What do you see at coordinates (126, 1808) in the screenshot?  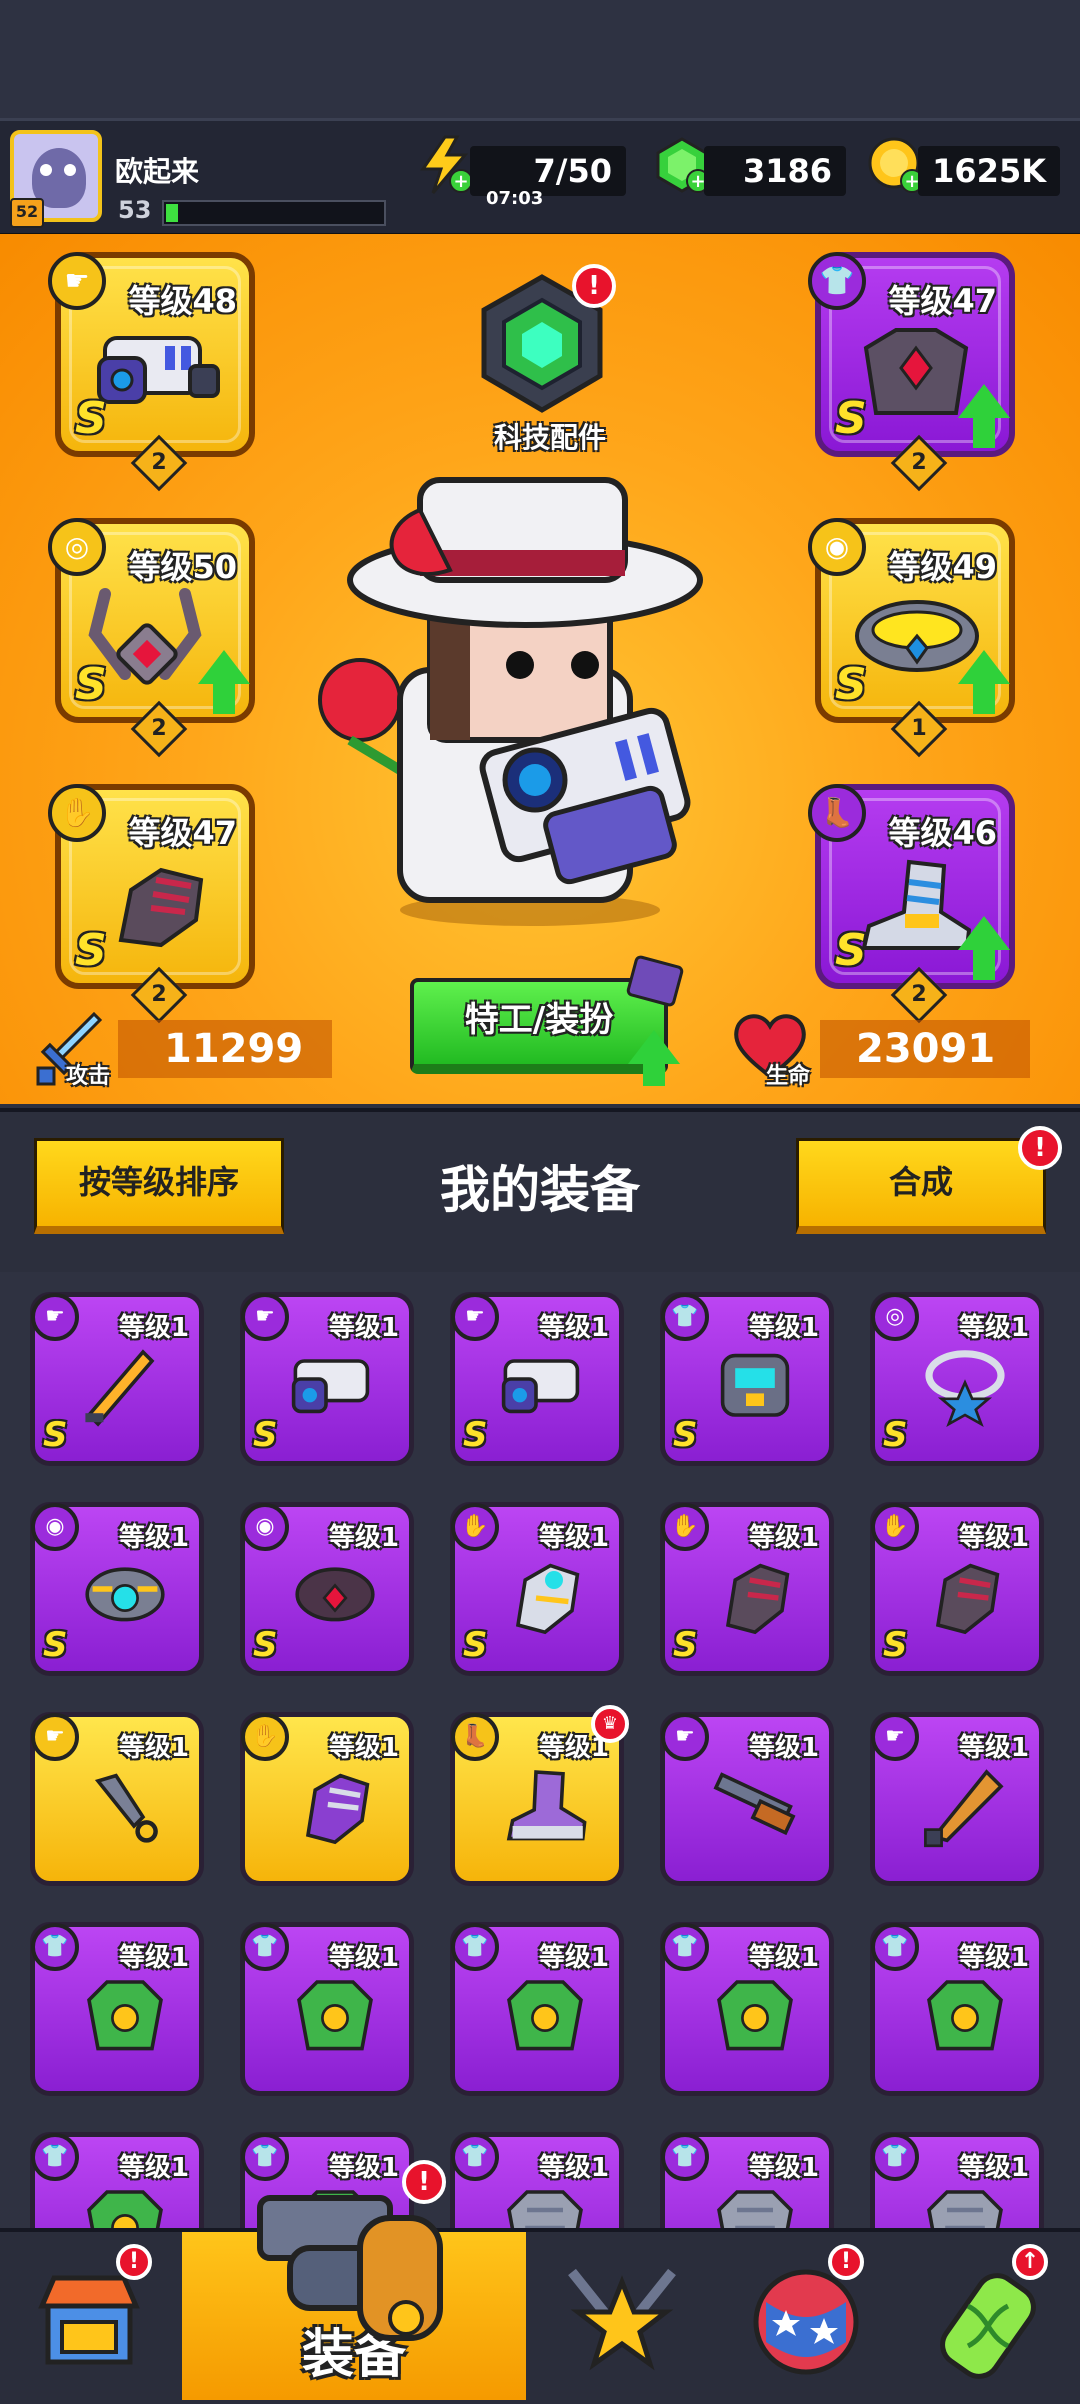 I see `kunai-icon` at bounding box center [126, 1808].